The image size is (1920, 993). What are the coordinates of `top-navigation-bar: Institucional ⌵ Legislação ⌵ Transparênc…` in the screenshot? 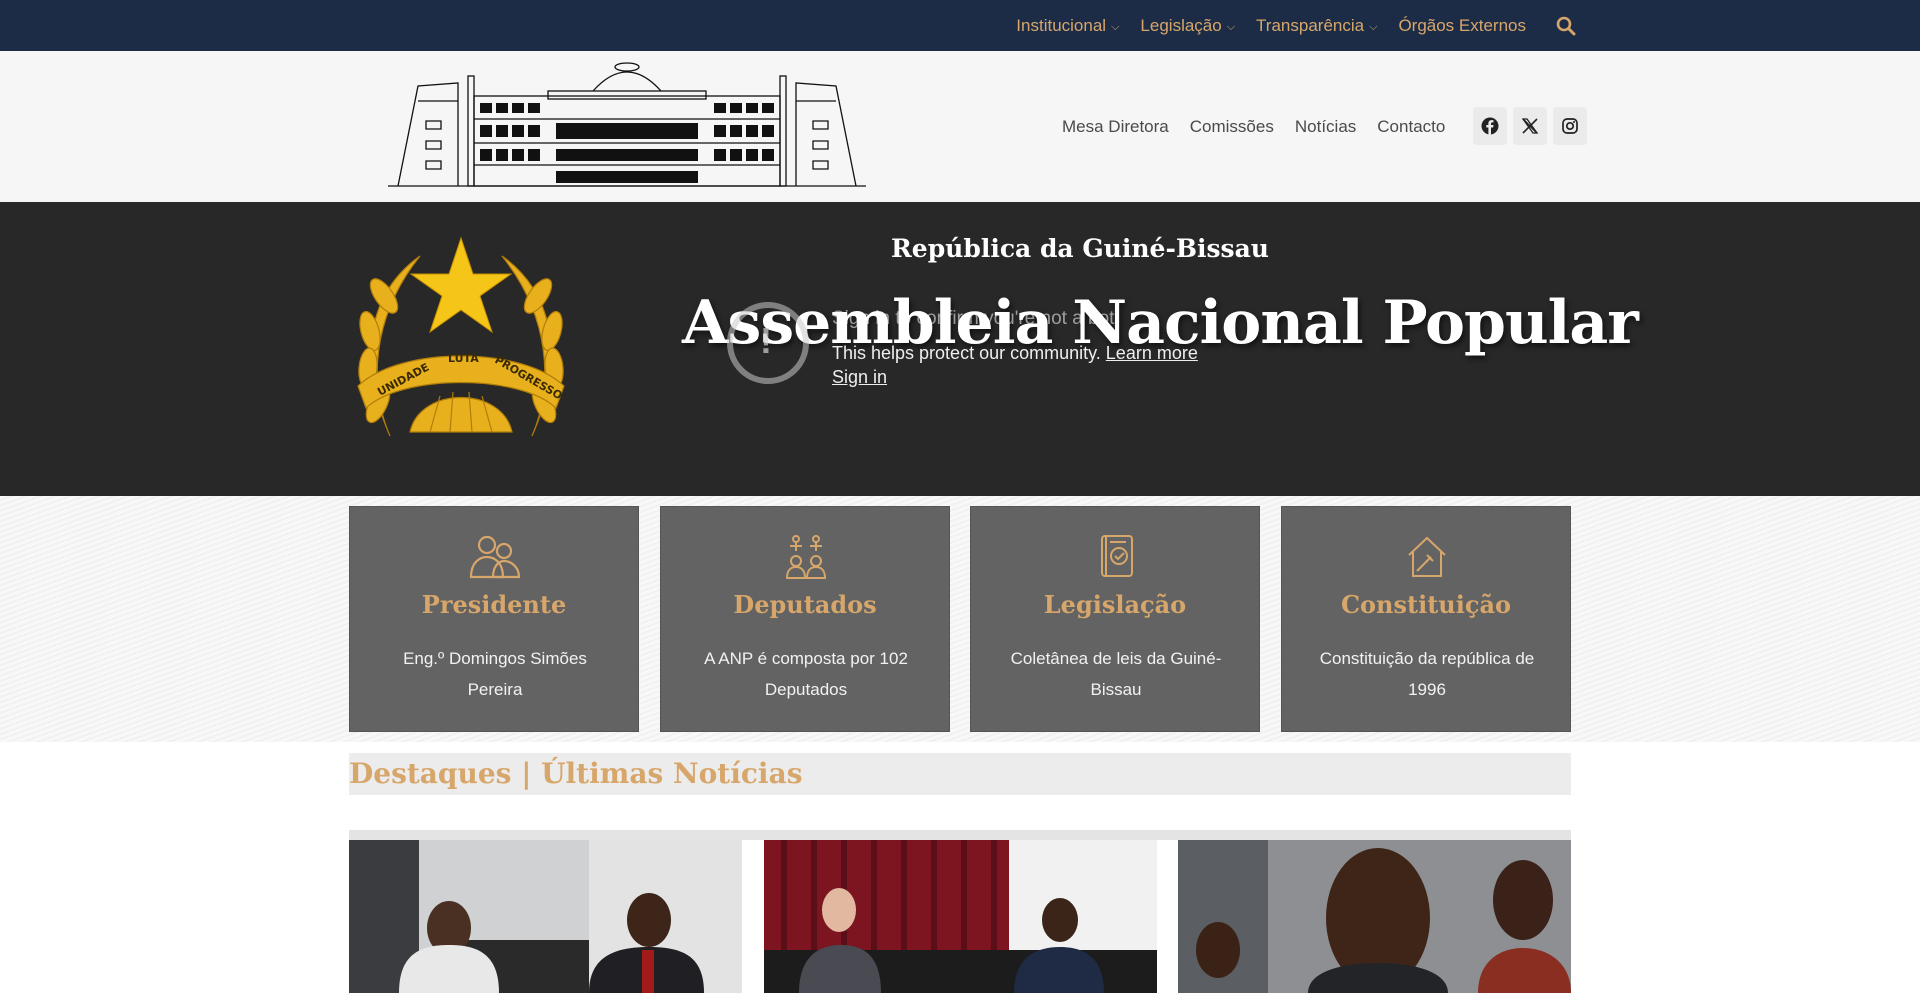 It's located at (960, 25).